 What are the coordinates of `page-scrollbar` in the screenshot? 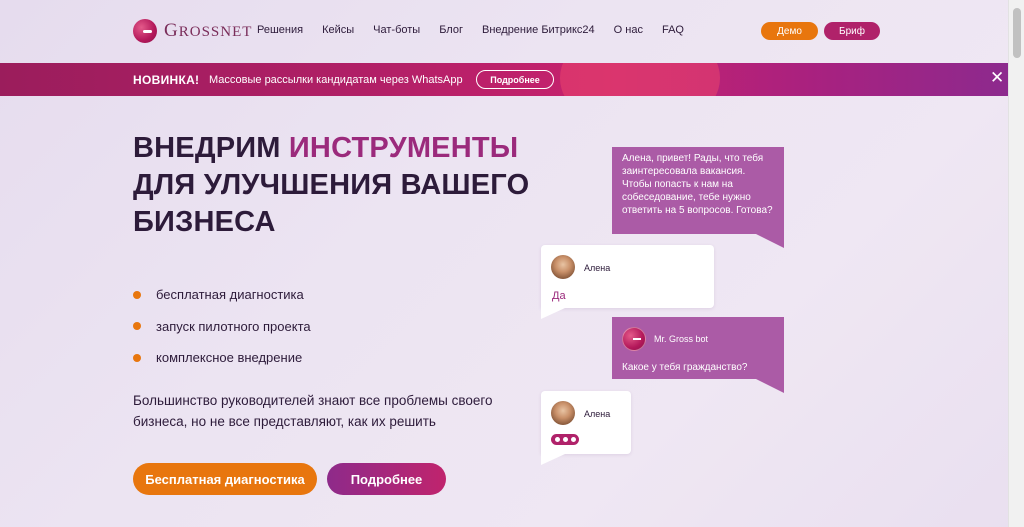 It's located at (1016, 263).